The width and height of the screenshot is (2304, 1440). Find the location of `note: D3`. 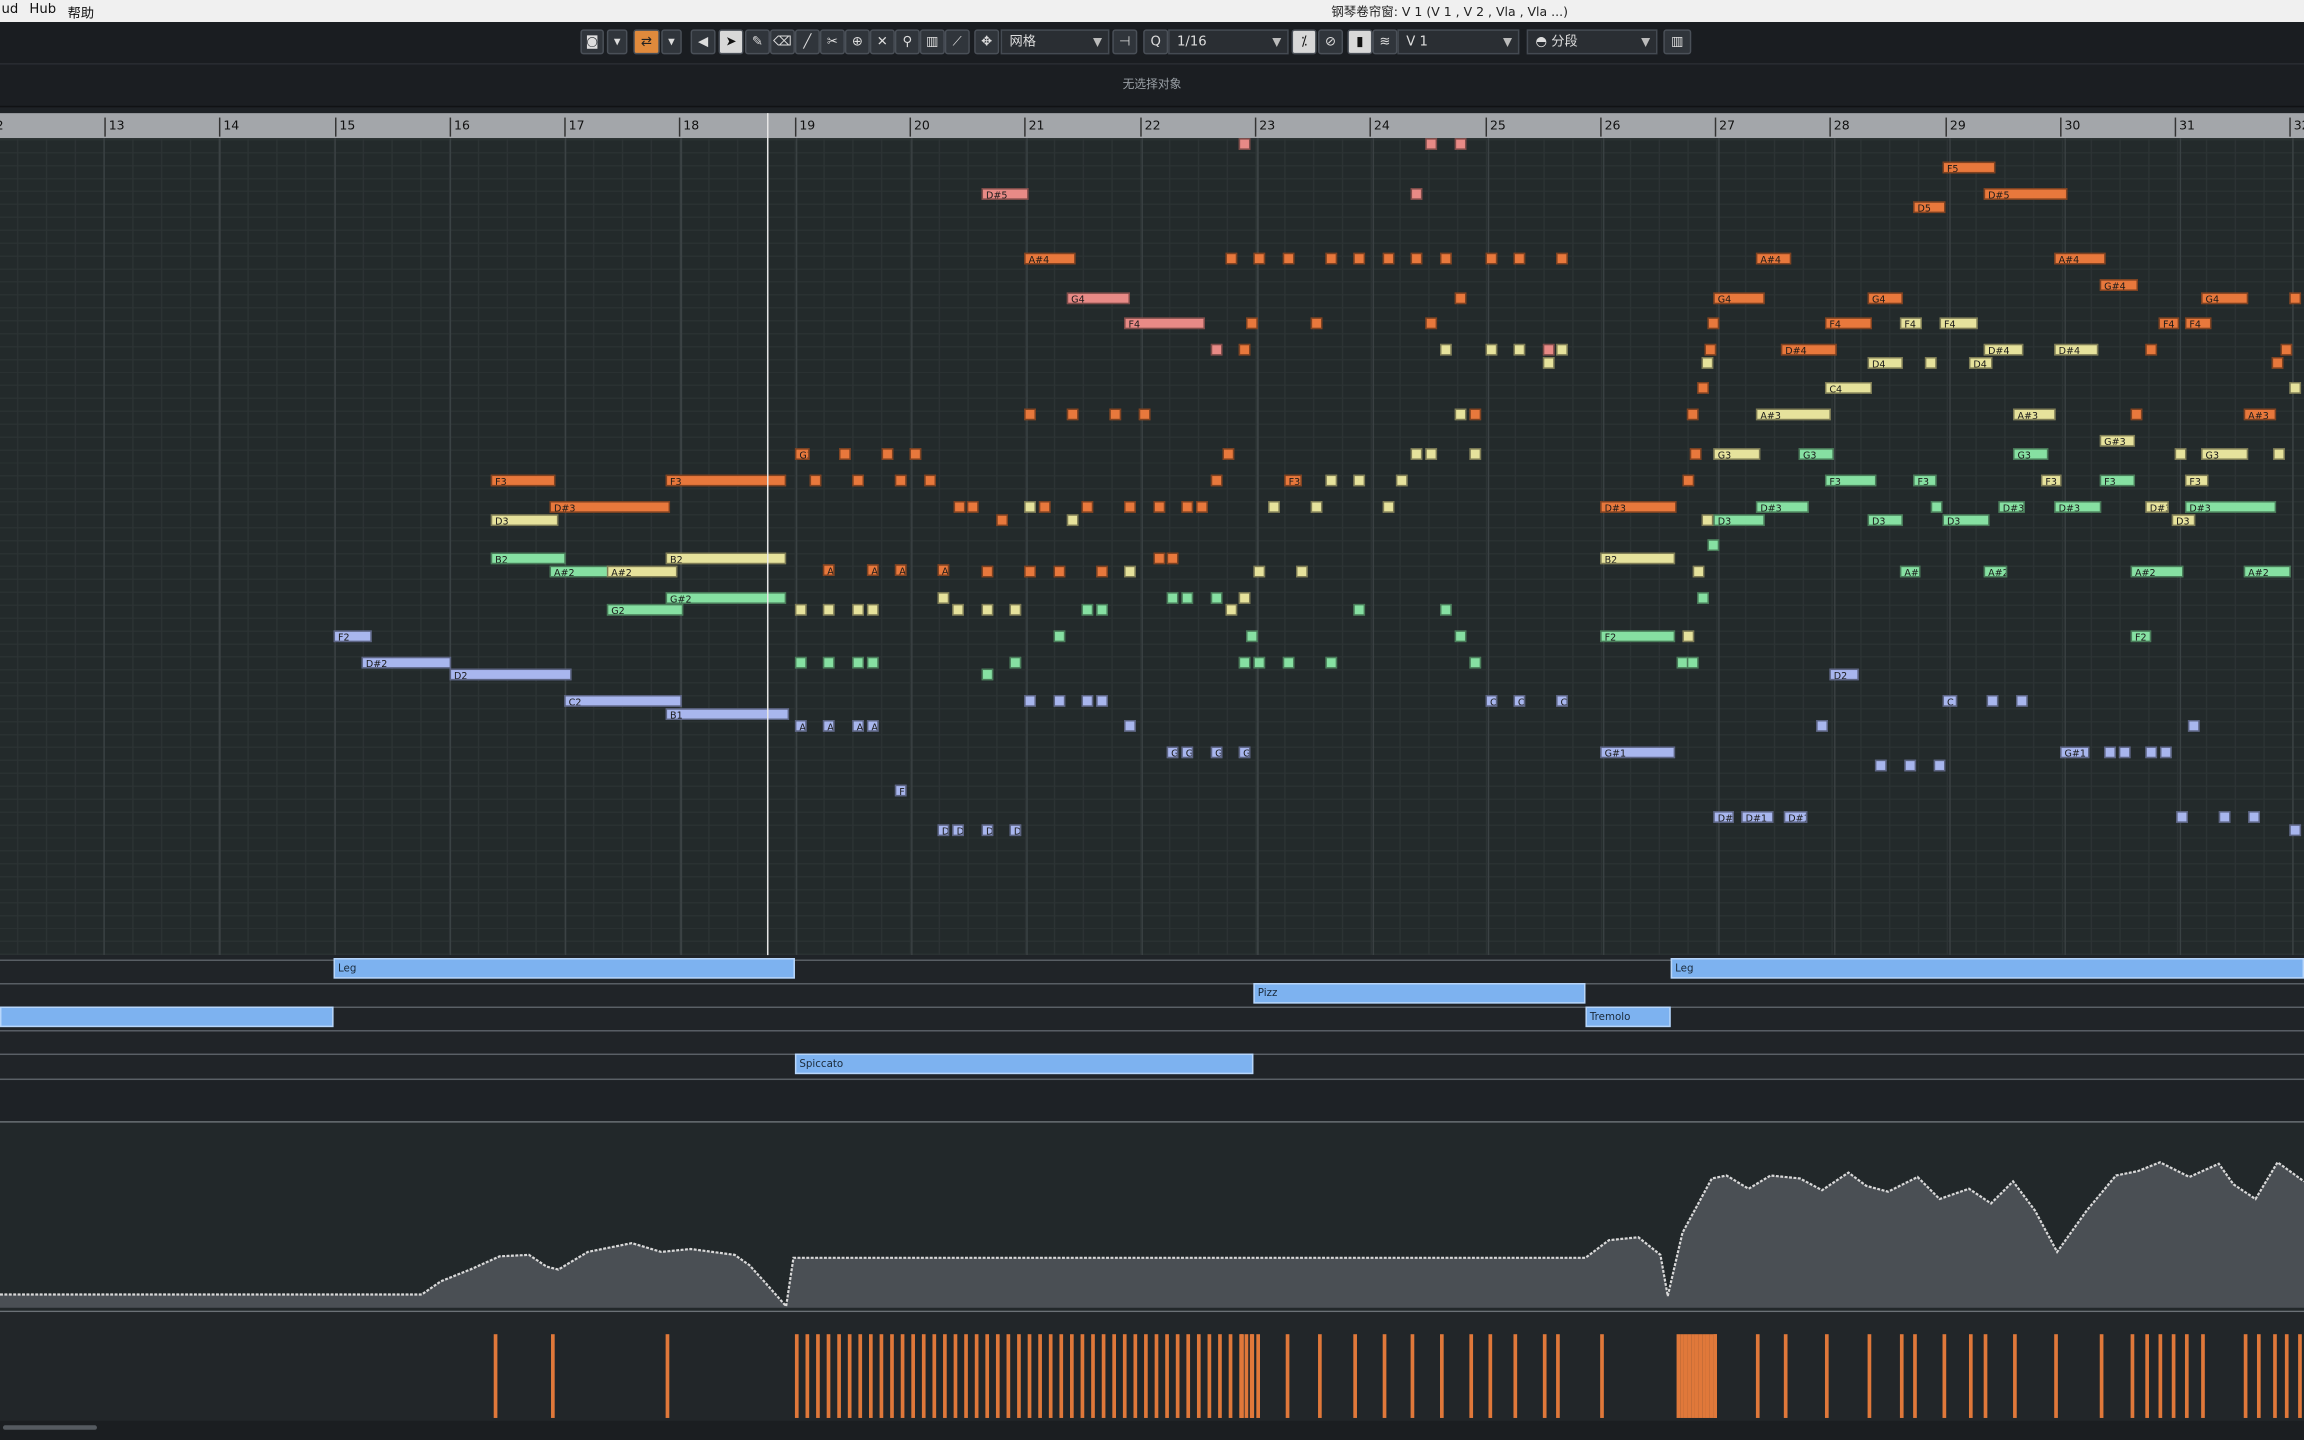

note: D3 is located at coordinates (1885, 520).